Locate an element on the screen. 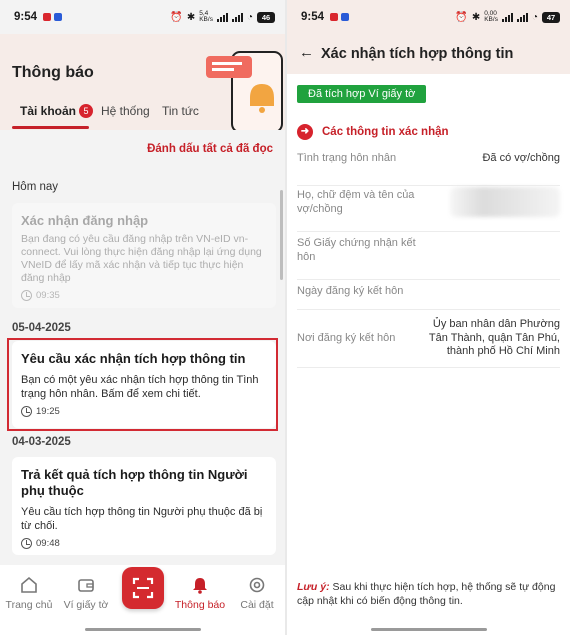  qr-scan-icon is located at coordinates (143, 588).